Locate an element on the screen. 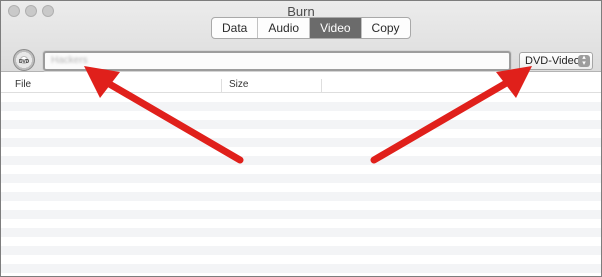 Image resolution: width=602 pixels, height=277 pixels. tab-bar: Data Audio Video Copy is located at coordinates (311, 28).